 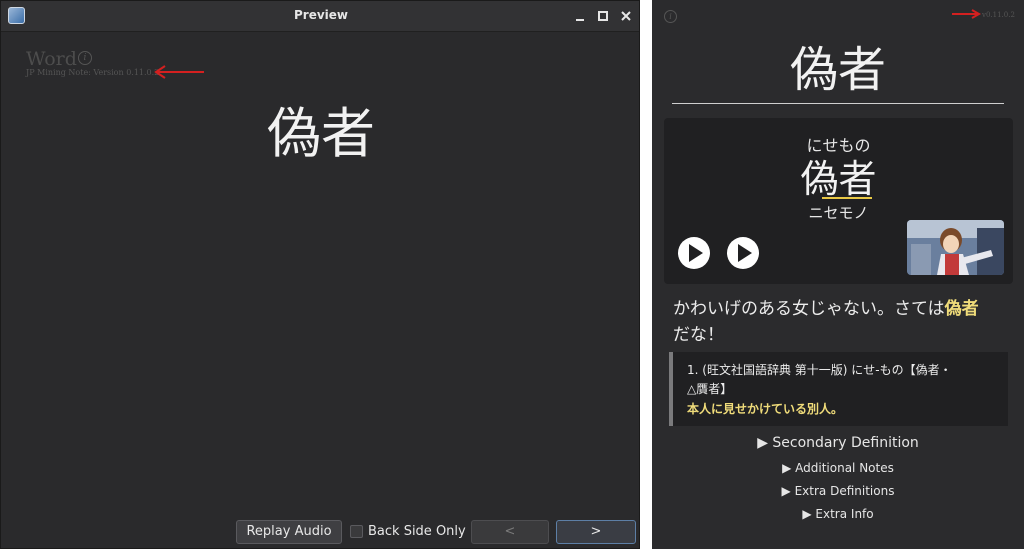 What do you see at coordinates (838, 179) in the screenshot?
I see `panel-word: 偽者` at bounding box center [838, 179].